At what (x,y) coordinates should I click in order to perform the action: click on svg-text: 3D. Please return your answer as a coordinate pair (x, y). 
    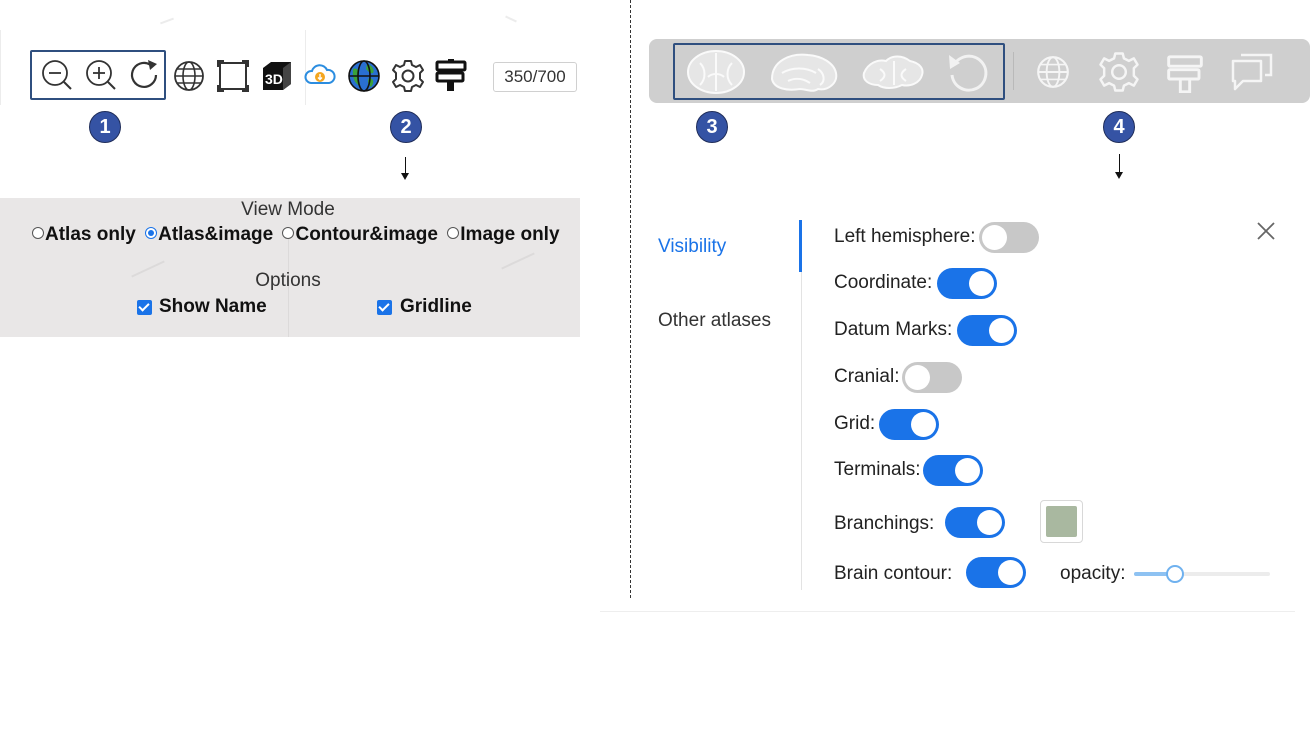
    Looking at the image, I should click on (274, 79).